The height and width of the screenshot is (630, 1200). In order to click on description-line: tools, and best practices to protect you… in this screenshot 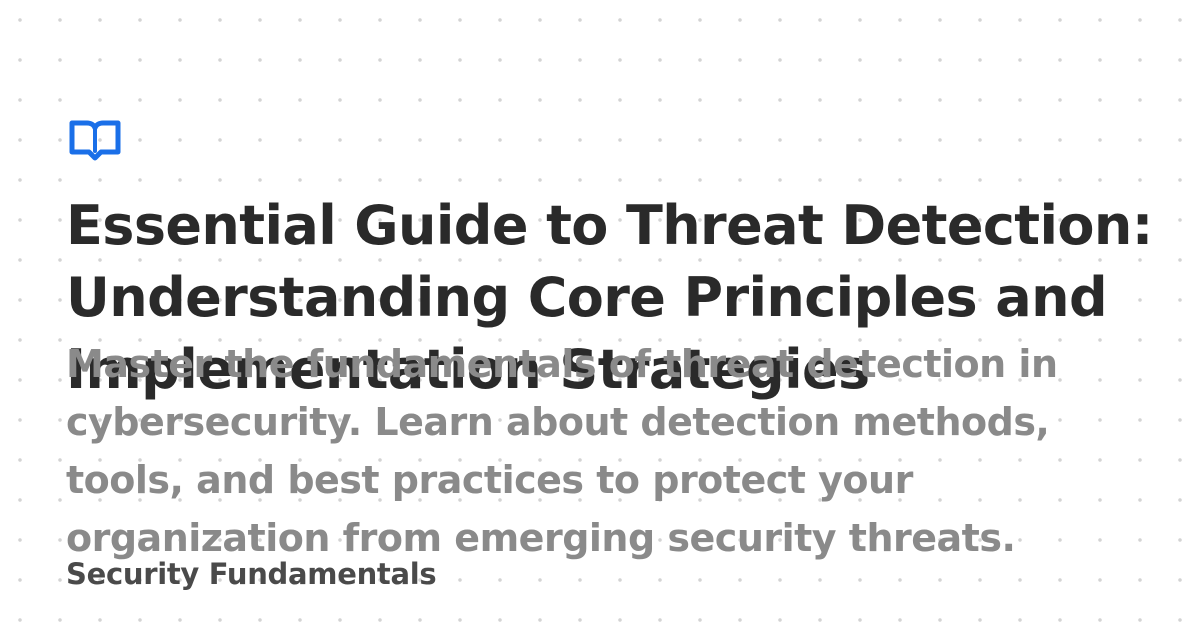, I will do `click(489, 480)`.